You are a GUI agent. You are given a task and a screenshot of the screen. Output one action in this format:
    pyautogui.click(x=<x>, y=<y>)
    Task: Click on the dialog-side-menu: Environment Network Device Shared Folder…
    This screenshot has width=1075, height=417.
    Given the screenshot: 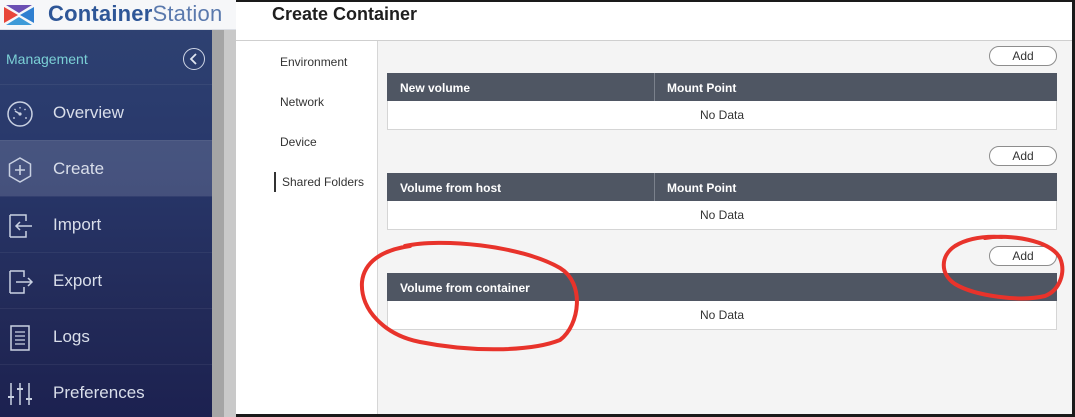 What is the action you would take?
    pyautogui.click(x=306, y=227)
    